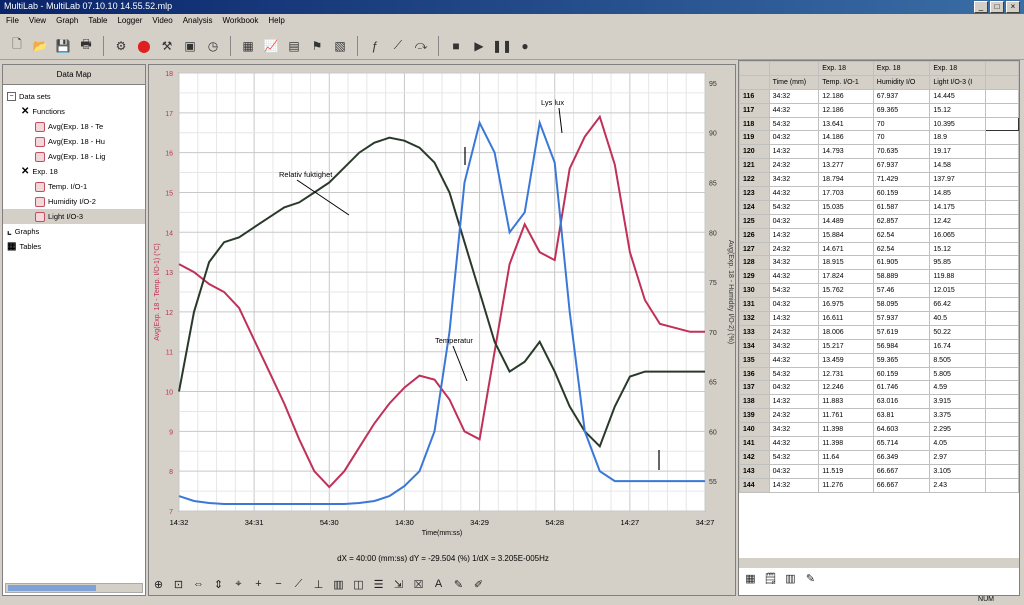  Describe the element at coordinates (754, 388) in the screenshot. I see `row-number: 137` at that location.